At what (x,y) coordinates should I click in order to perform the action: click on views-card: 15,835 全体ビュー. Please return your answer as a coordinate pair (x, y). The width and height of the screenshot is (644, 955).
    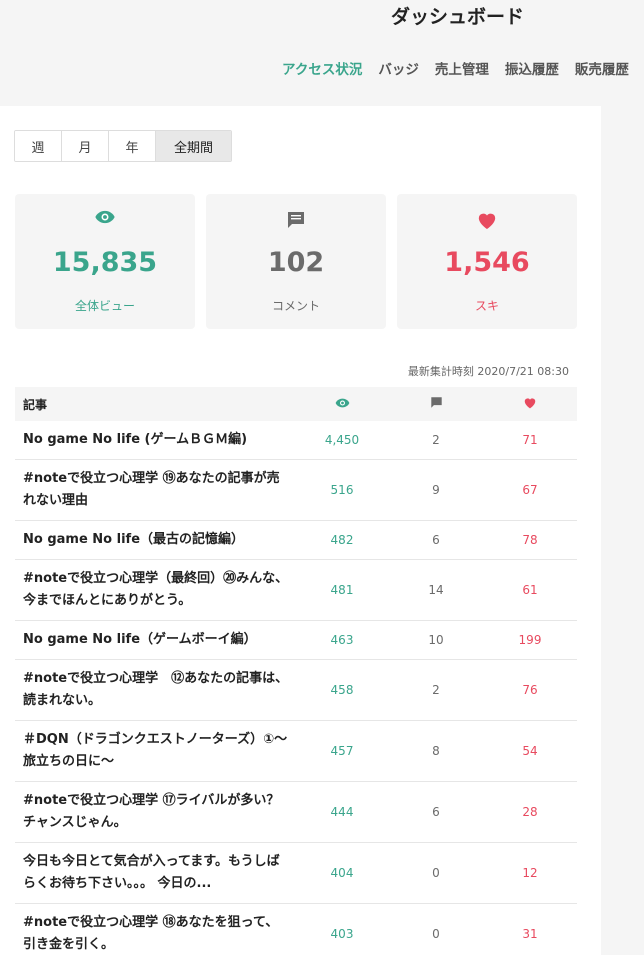
    Looking at the image, I should click on (105, 261).